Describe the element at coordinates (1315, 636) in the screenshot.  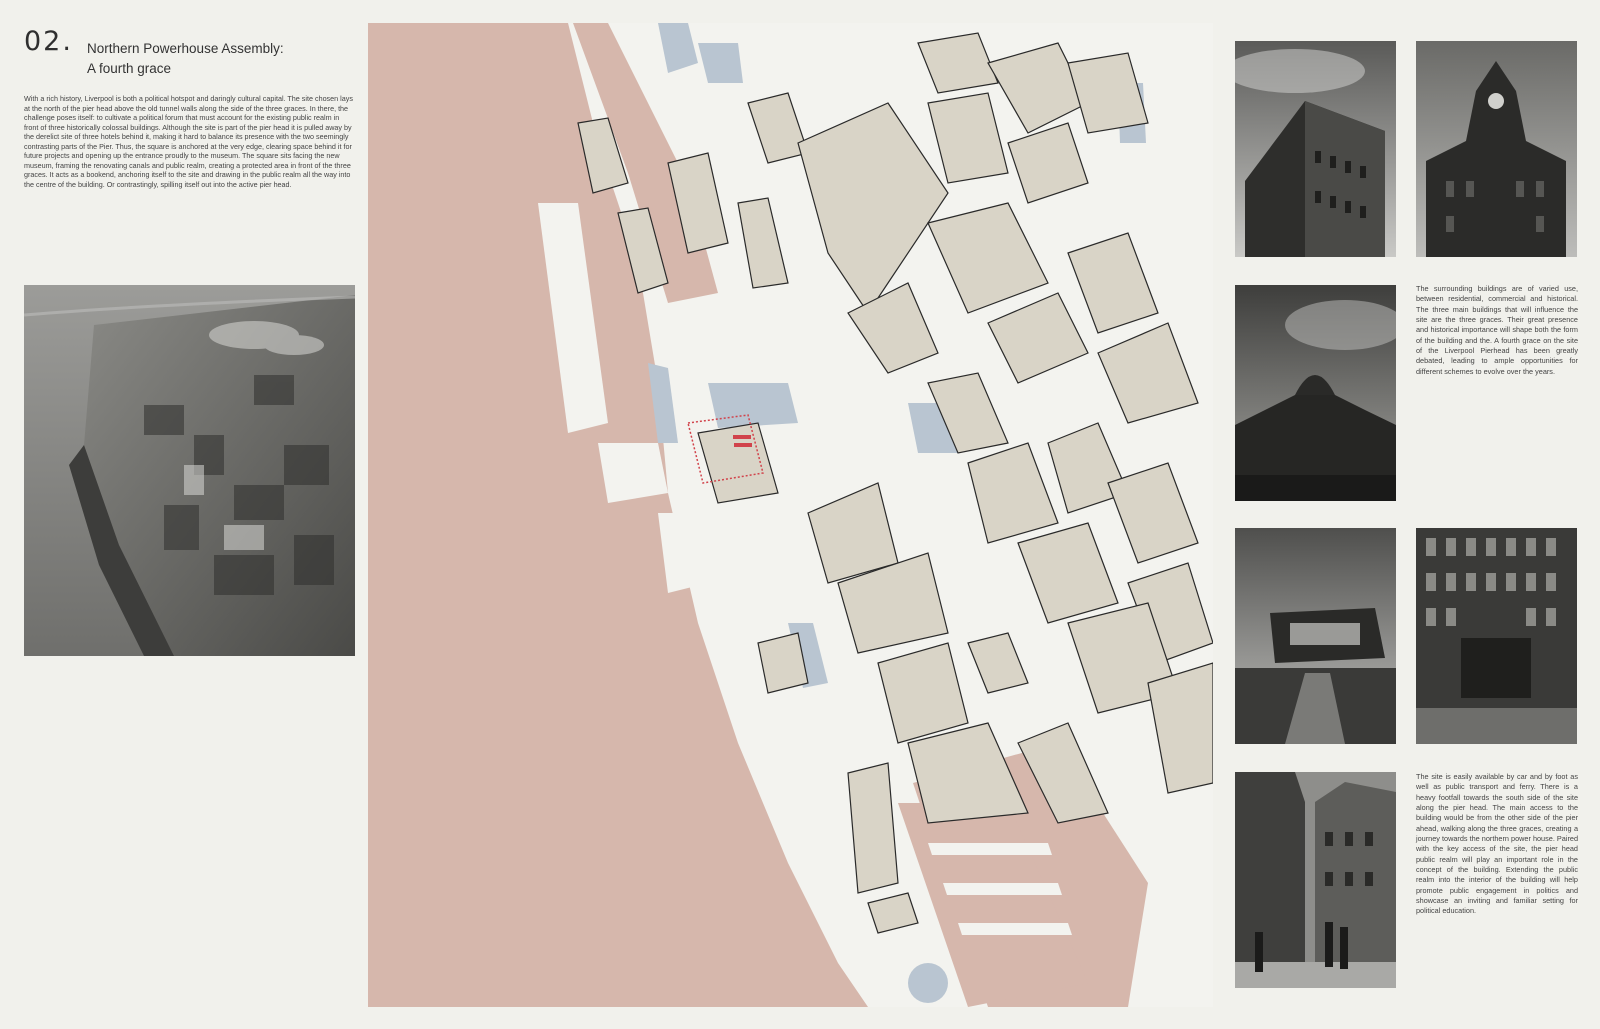
I see `photo-museum-of-liverpool` at that location.